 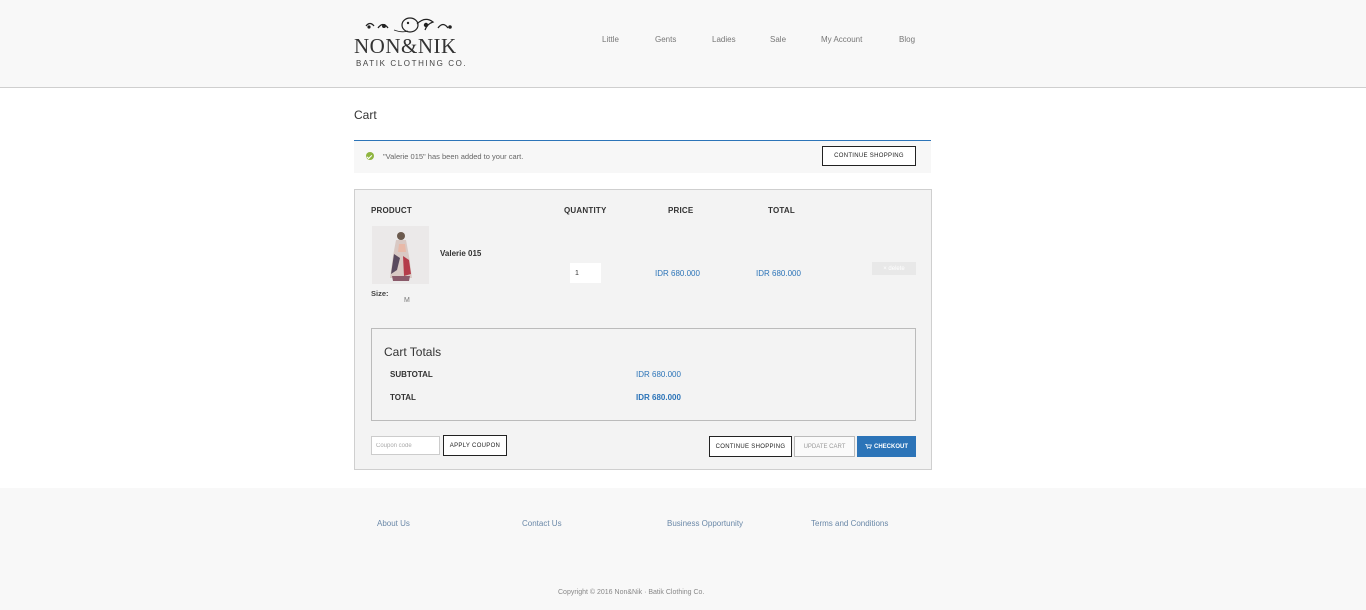 What do you see at coordinates (891, 446) in the screenshot?
I see `checkout-label: CHECKOUT` at bounding box center [891, 446].